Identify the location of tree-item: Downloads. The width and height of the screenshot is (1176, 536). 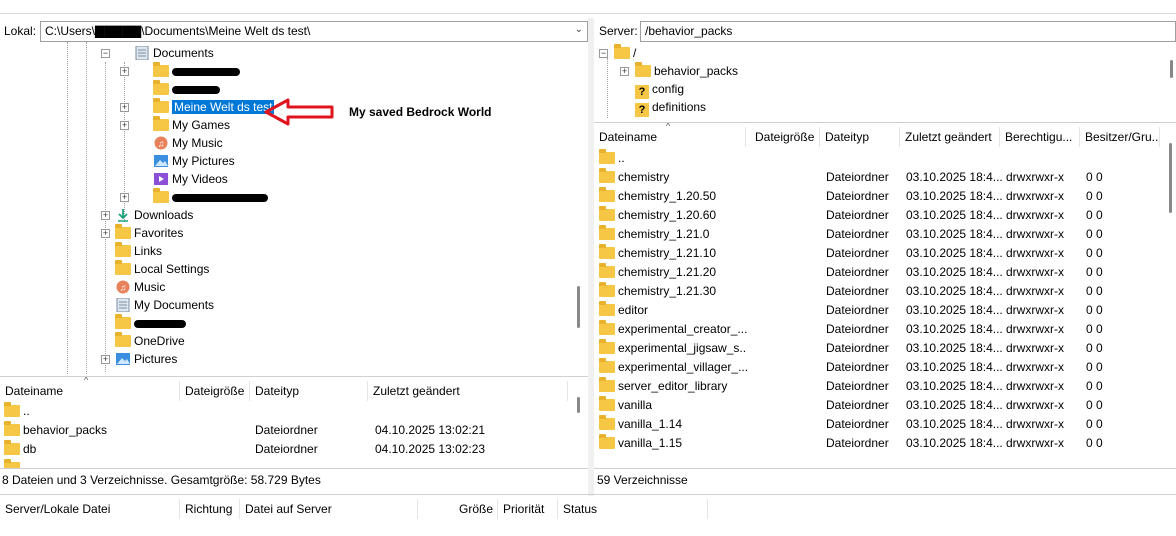
(154, 215).